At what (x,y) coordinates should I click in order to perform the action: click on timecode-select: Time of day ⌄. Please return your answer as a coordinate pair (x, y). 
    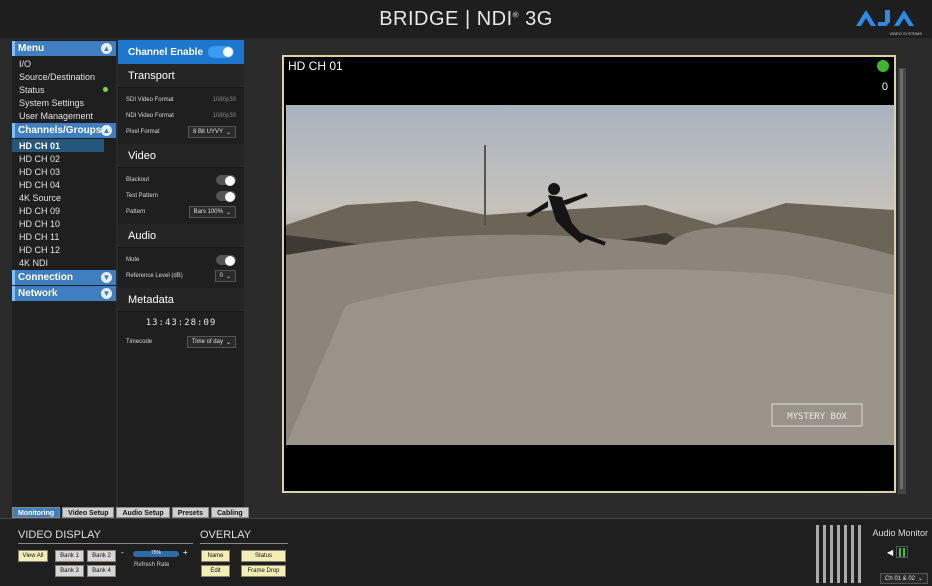
    Looking at the image, I should click on (211, 342).